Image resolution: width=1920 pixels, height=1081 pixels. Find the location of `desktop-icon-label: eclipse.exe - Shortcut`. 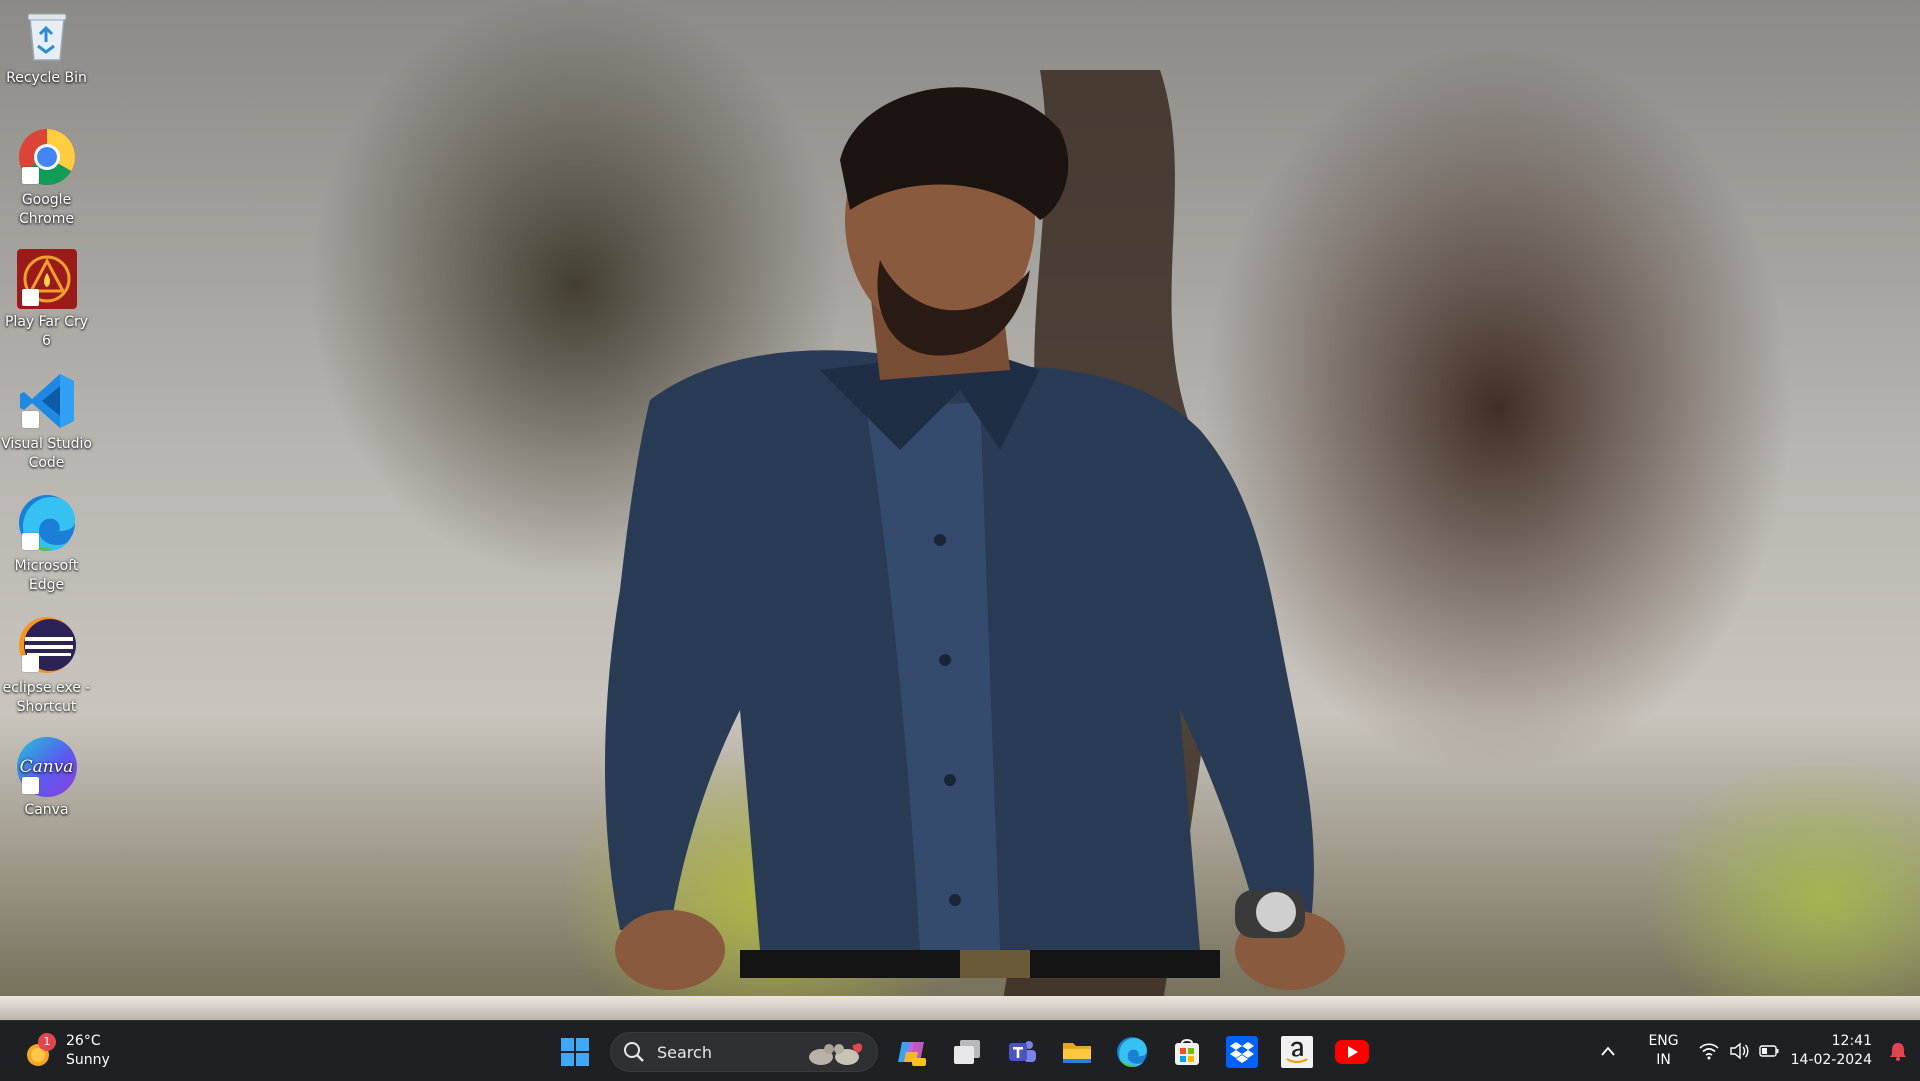

desktop-icon-label: eclipse.exe - Shortcut is located at coordinates (46, 697).